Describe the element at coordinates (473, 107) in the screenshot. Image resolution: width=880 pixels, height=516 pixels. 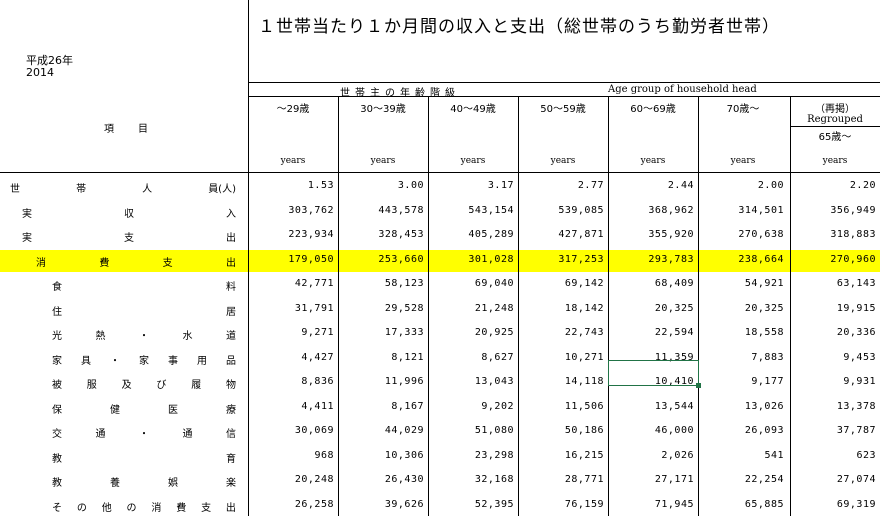
I see `column-header-label: 40～49歳` at that location.